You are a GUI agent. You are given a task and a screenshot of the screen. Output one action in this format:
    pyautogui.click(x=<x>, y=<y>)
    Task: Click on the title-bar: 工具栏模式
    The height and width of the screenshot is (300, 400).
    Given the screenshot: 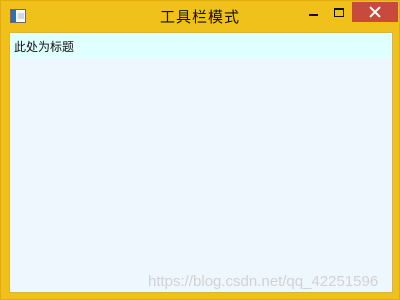 What is the action you would take?
    pyautogui.click(x=200, y=16)
    